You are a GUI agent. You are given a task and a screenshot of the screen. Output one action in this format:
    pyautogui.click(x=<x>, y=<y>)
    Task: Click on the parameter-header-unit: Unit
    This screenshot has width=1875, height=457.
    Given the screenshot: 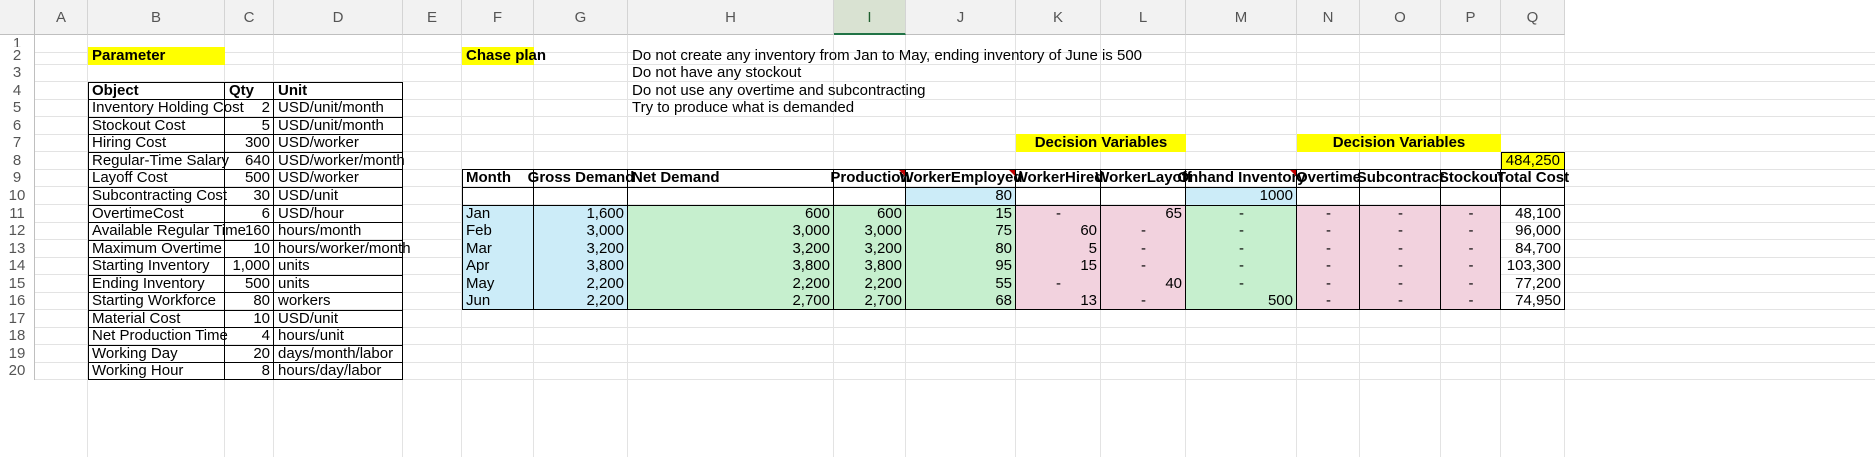 What is the action you would take?
    pyautogui.click(x=338, y=91)
    